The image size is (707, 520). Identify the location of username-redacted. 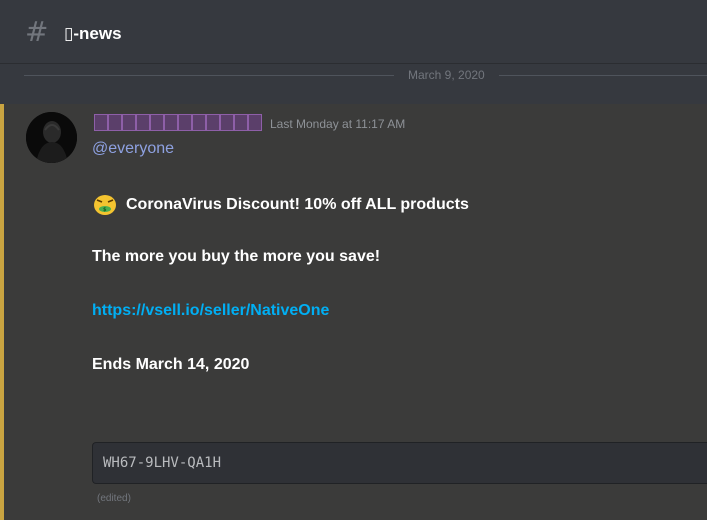
(178, 123).